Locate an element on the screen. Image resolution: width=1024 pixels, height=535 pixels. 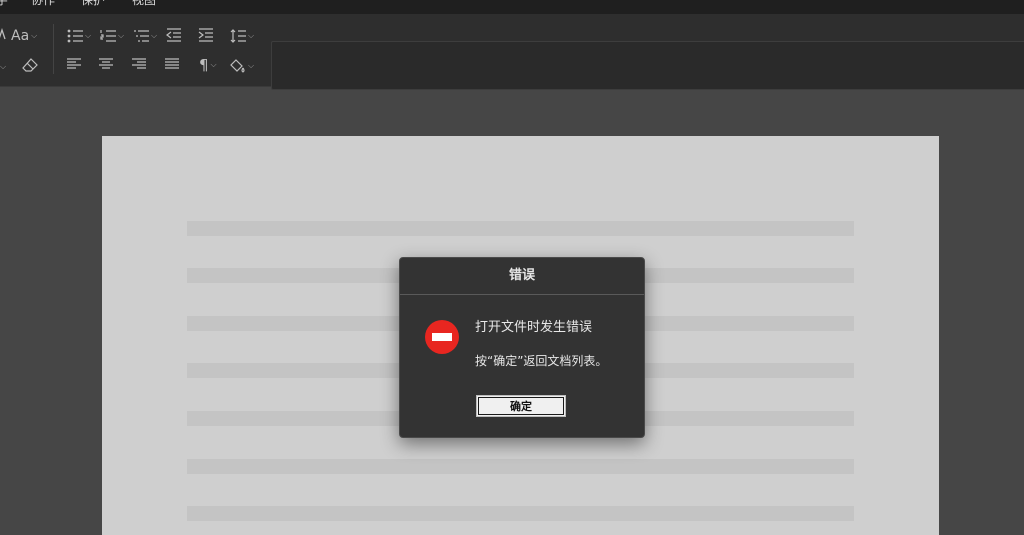
align-center-icon is located at coordinates (106, 63).